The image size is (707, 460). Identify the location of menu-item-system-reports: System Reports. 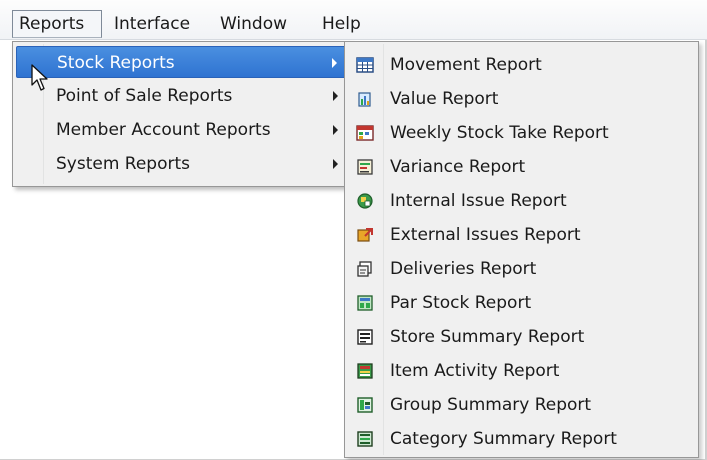
(181, 164).